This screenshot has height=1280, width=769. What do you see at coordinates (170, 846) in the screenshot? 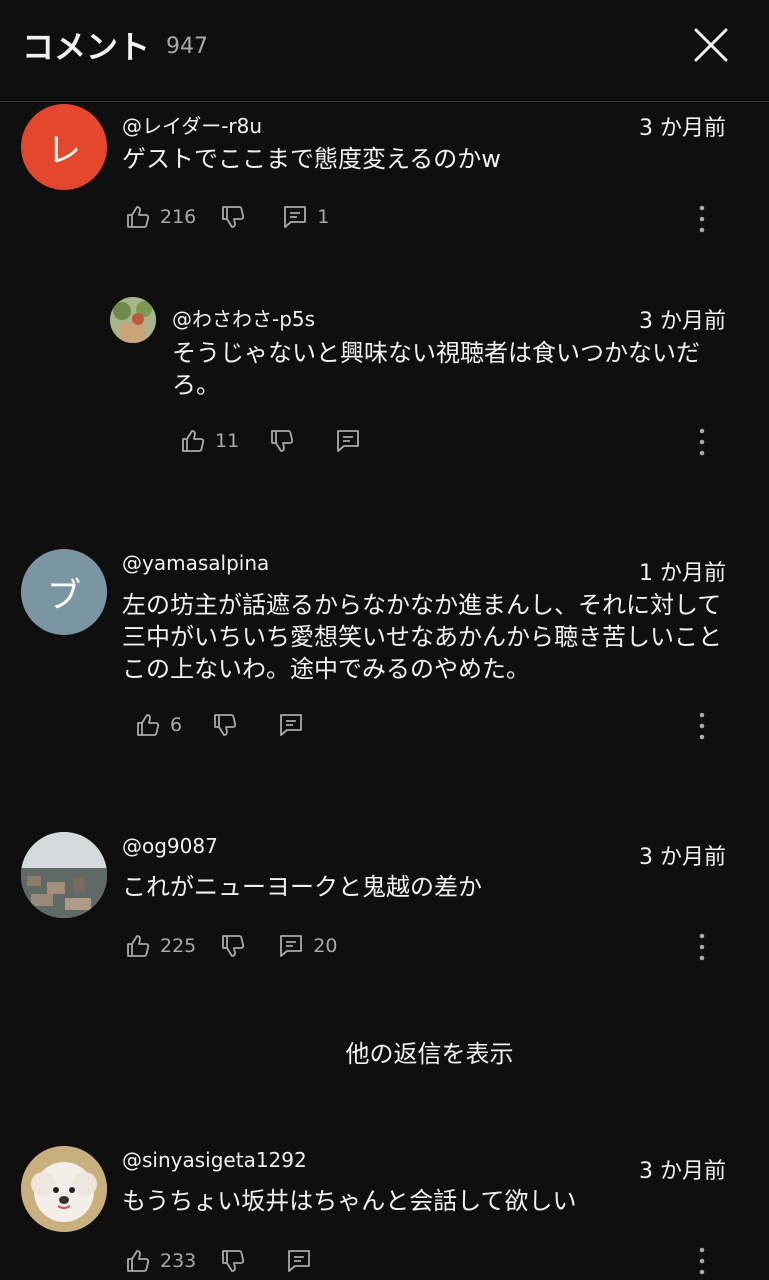
I see `comment-author: @og9087` at bounding box center [170, 846].